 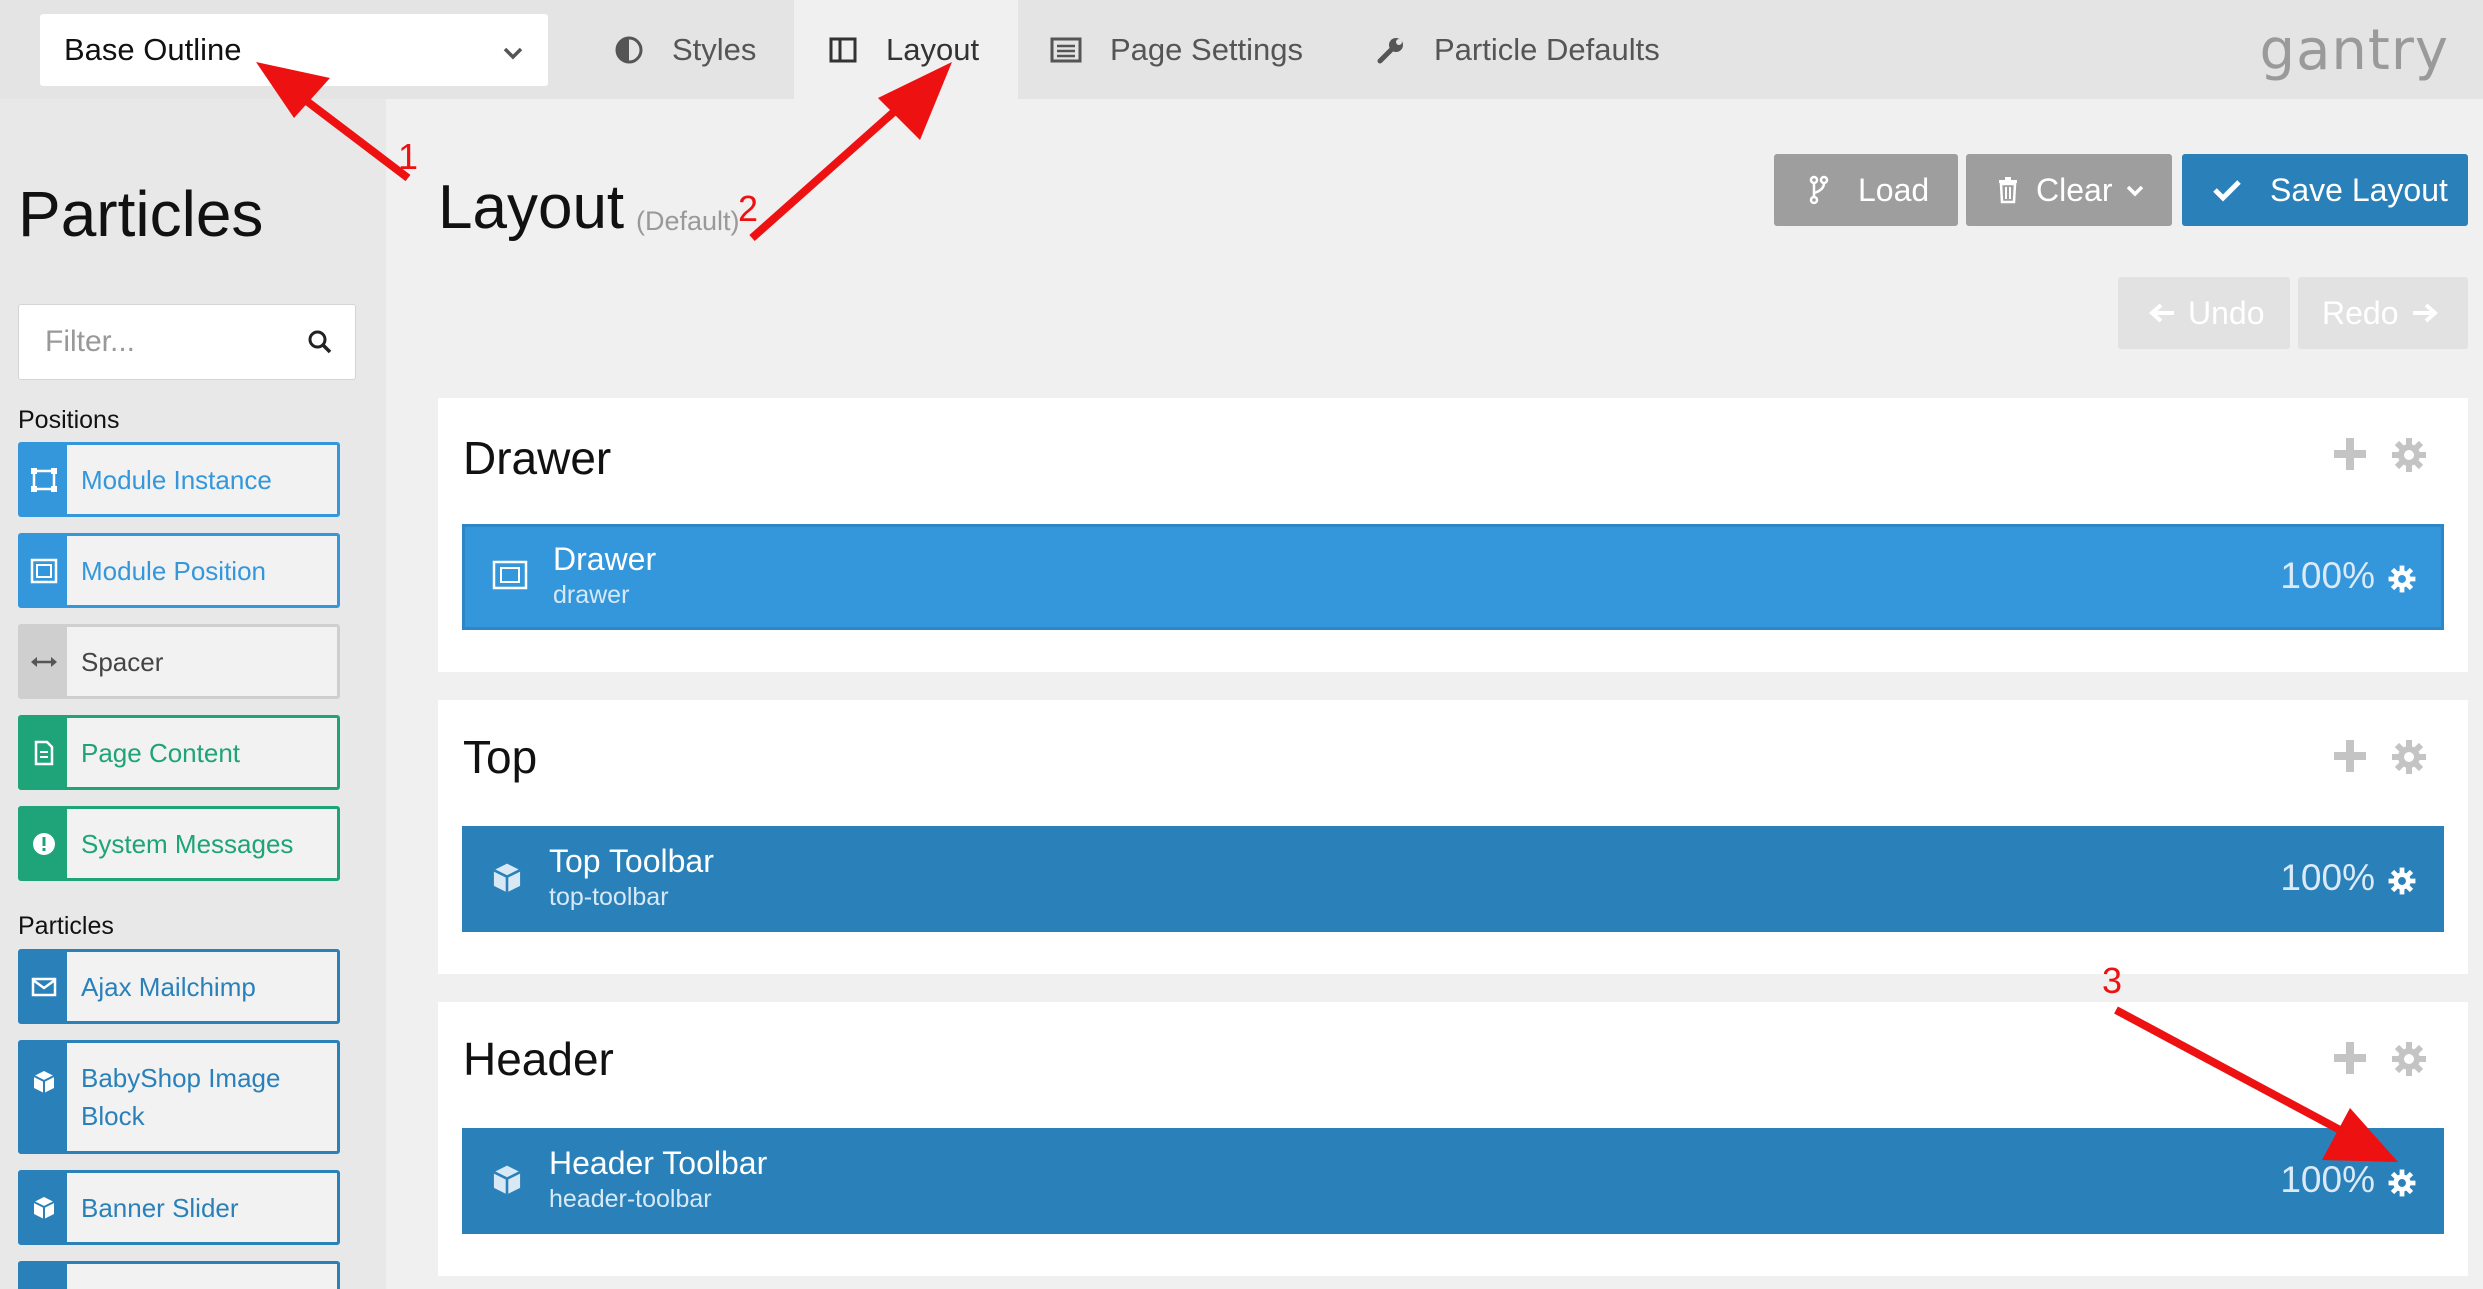 I want to click on position-module-position: Module Position, so click(x=179, y=570).